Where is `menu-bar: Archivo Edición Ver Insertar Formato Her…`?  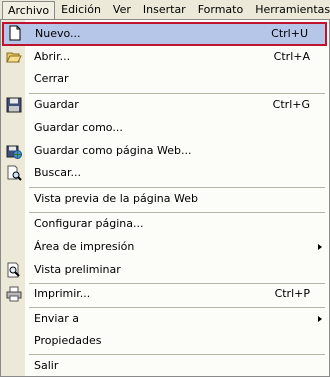
menu-bar: Archivo Edición Ver Insertar Formato Her… is located at coordinates (165, 10).